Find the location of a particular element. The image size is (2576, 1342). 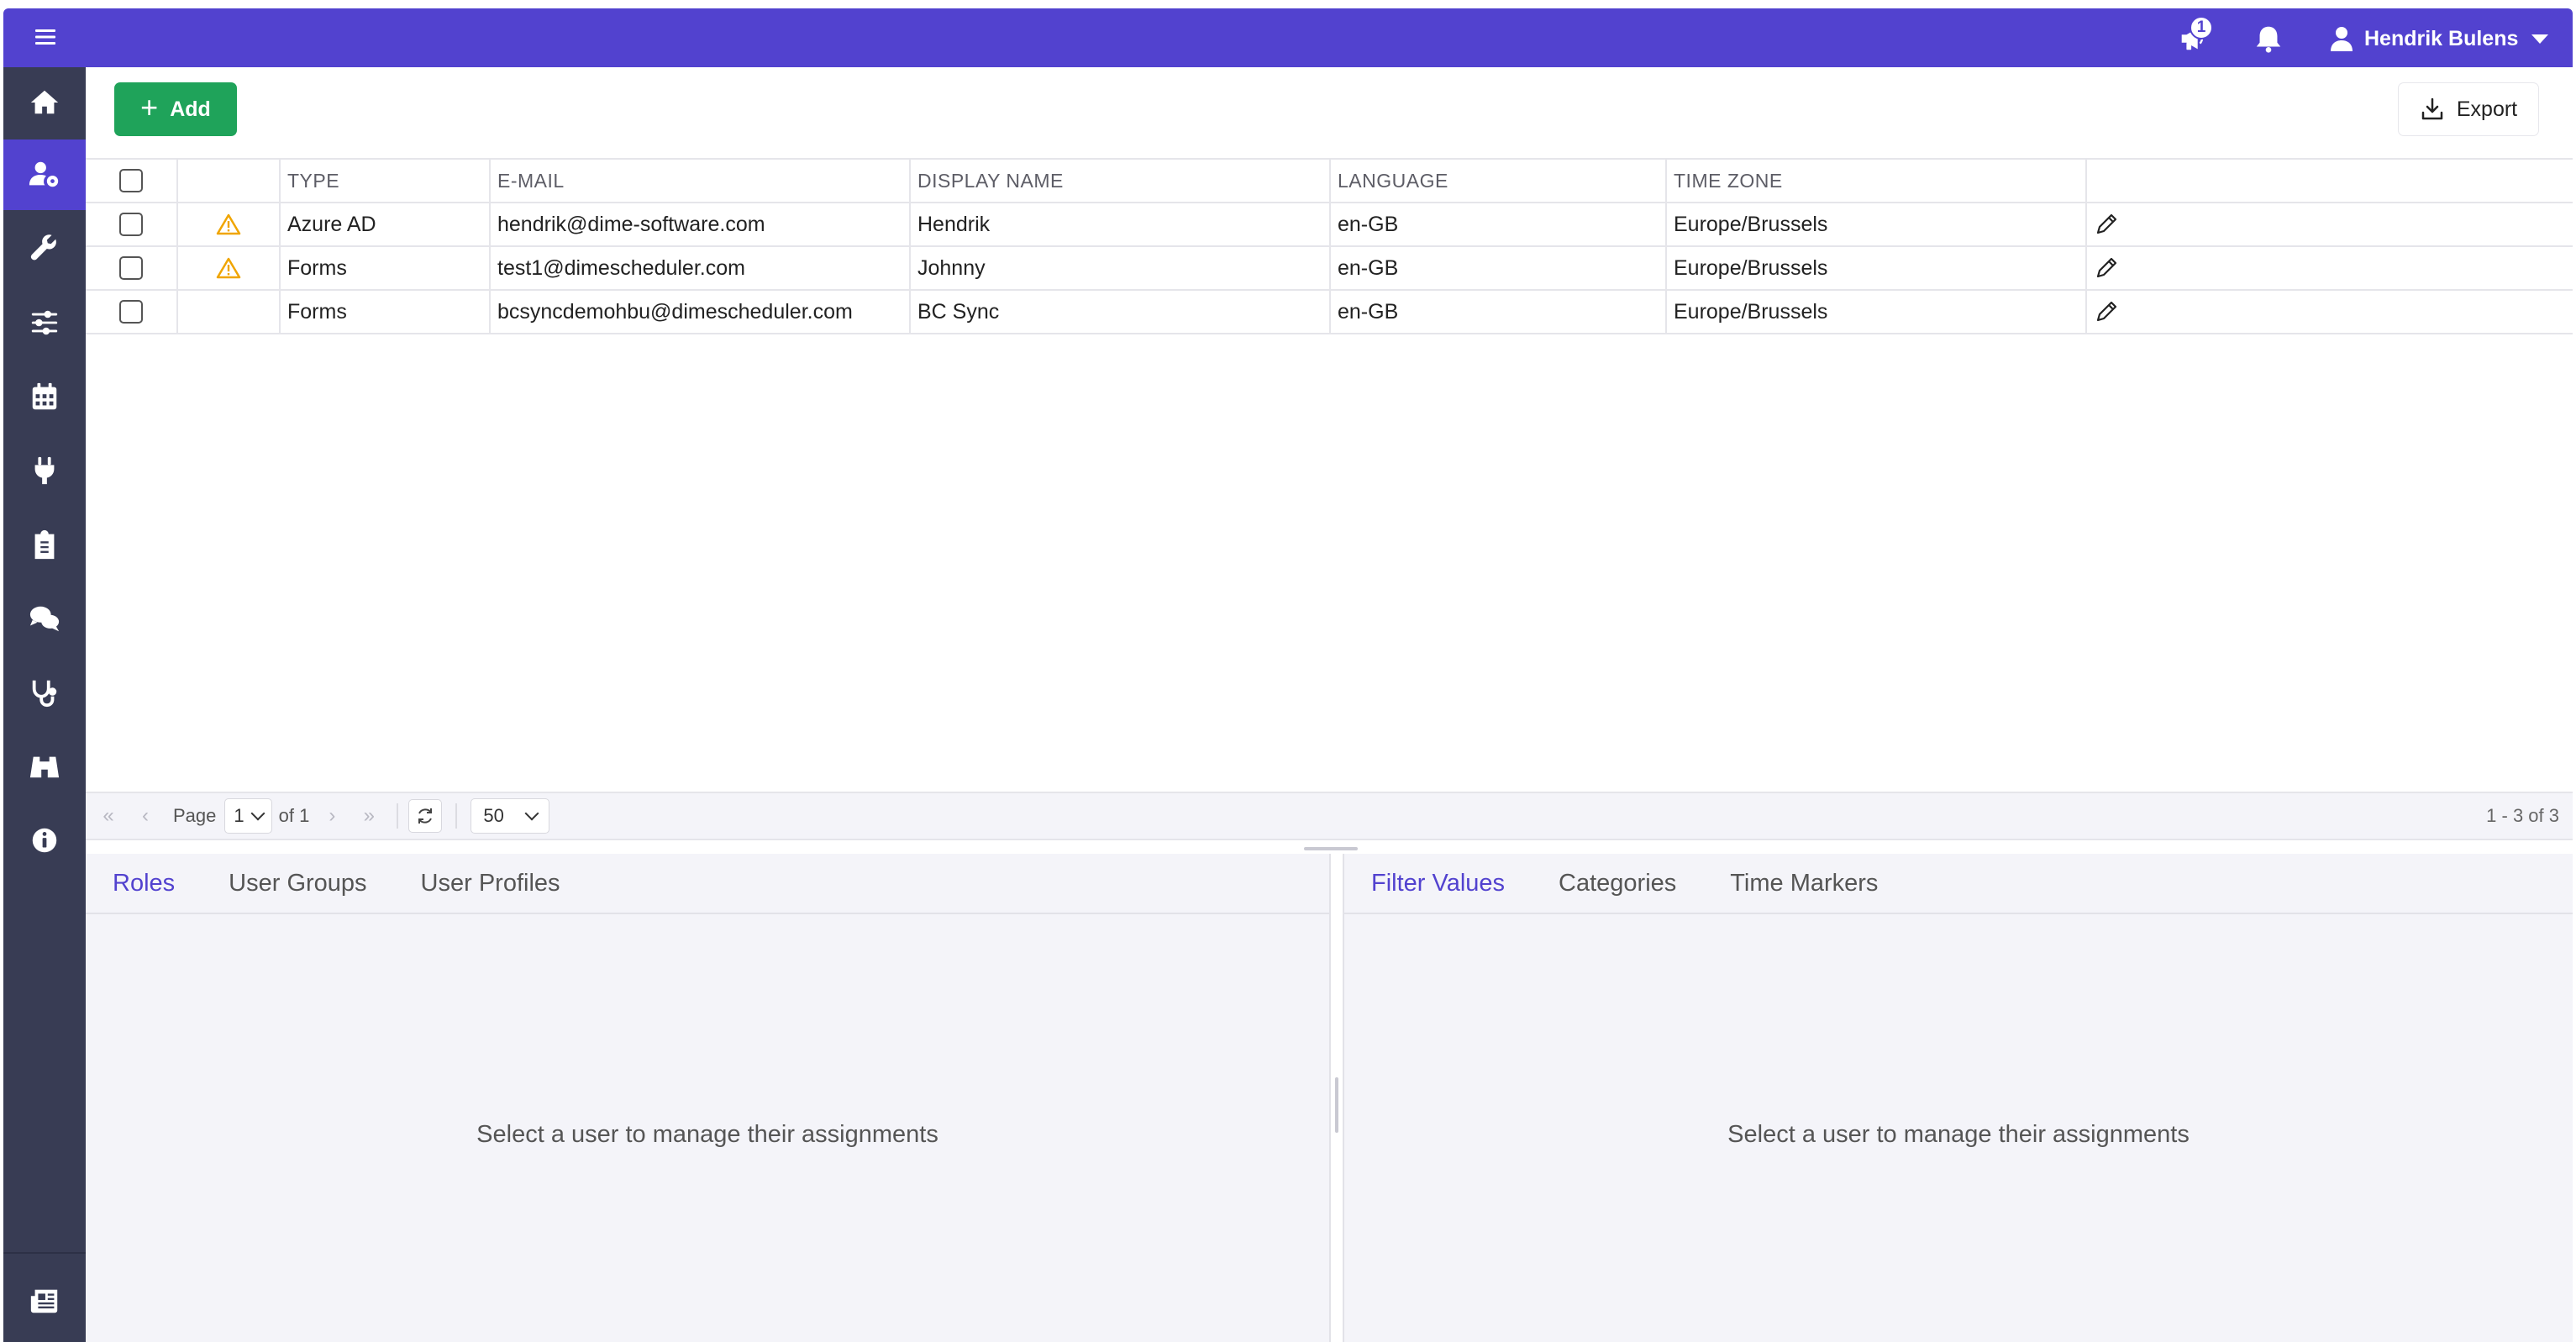

column-header-warning is located at coordinates (229, 181).